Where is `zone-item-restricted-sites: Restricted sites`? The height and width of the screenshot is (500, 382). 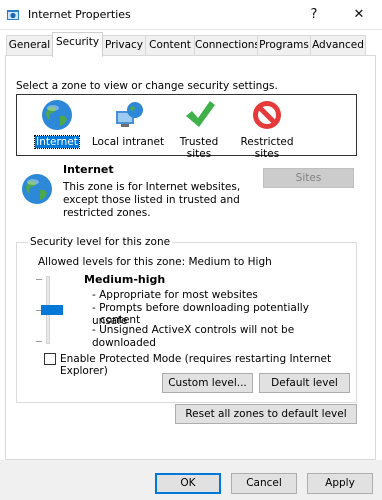 zone-item-restricted-sites: Restricted sites is located at coordinates (267, 129).